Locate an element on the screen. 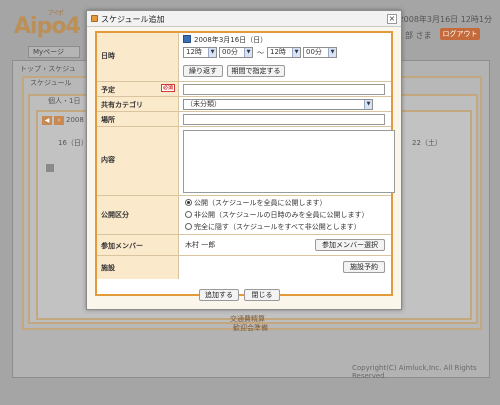 This screenshot has width=500, height=405. header-date: 2008年3月16日 12時1分 is located at coordinates (445, 19).